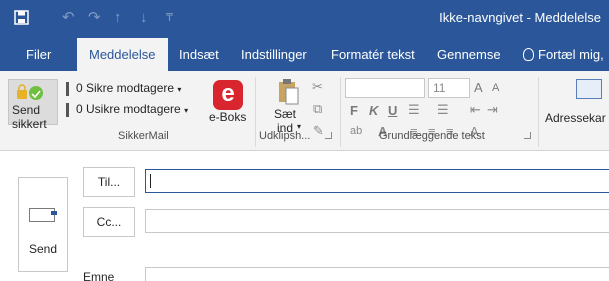 This screenshot has height=281, width=609. I want to click on subject-field, so click(377, 274).